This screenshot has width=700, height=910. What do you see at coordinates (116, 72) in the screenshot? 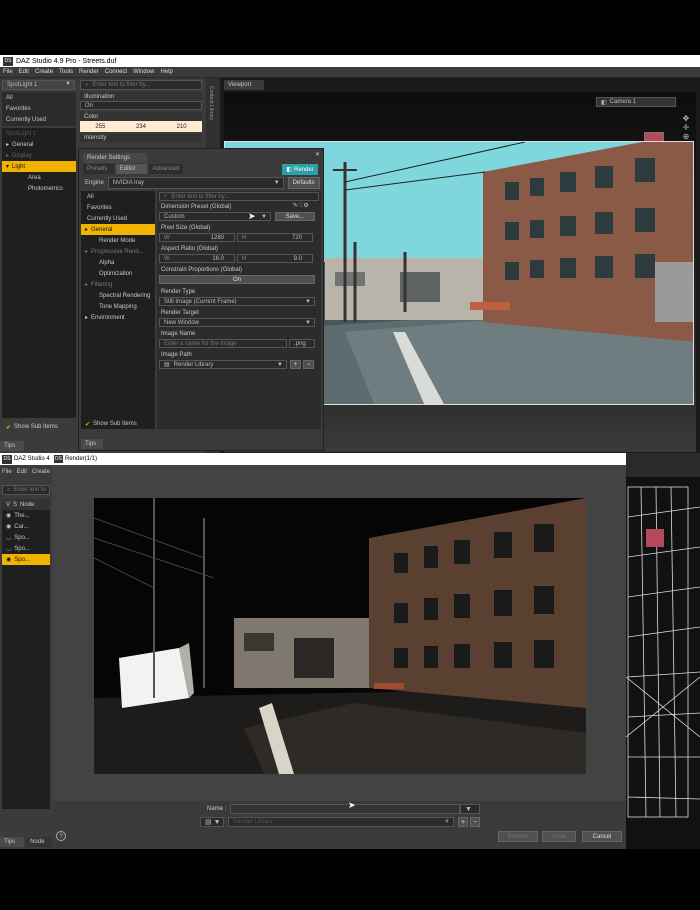
I see `menu-connect: Connect` at bounding box center [116, 72].